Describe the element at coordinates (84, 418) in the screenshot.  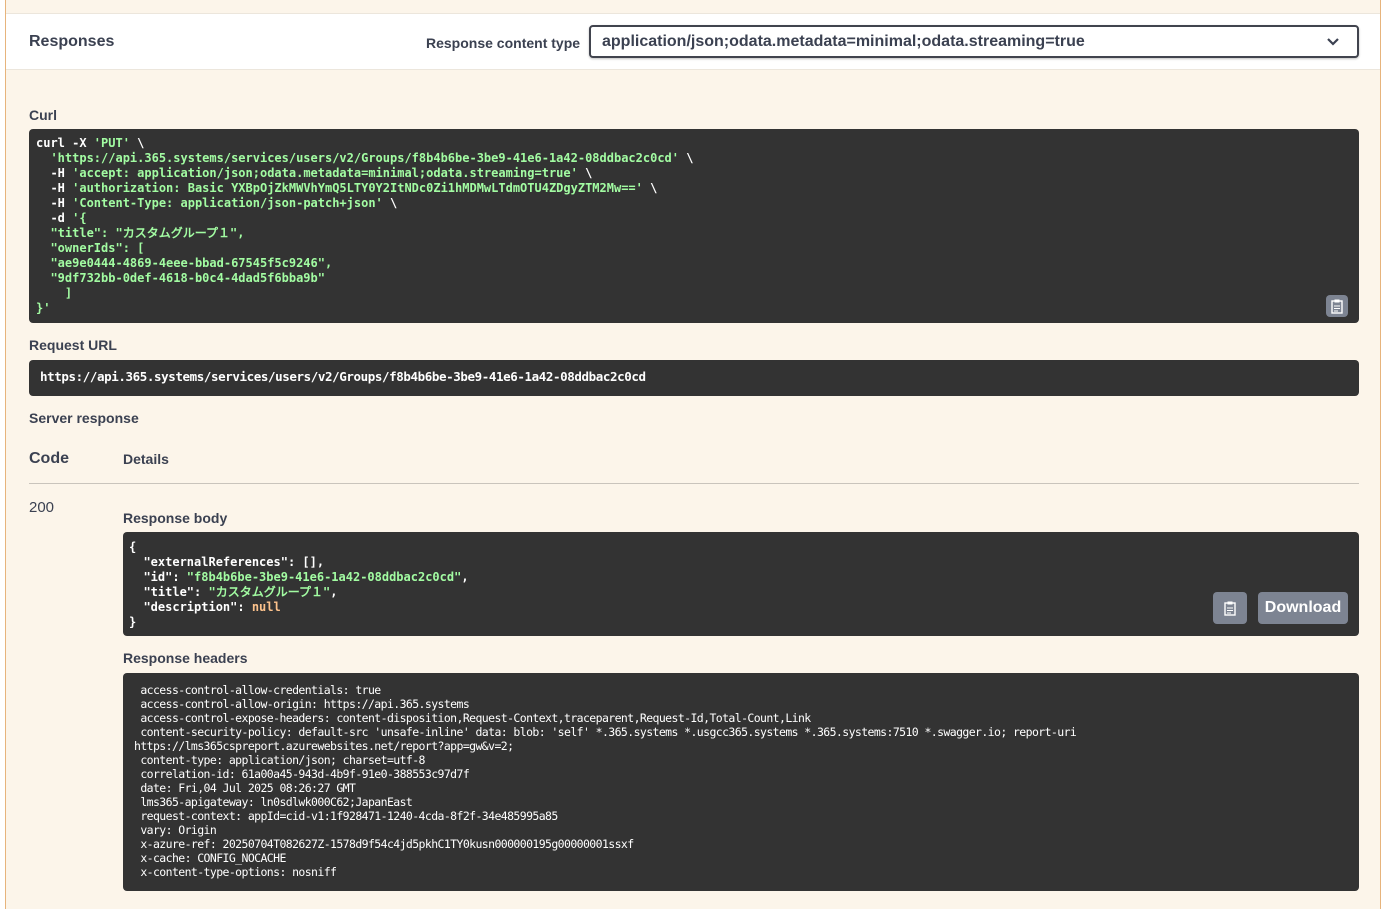
I see `server-response-label: Server response` at that location.